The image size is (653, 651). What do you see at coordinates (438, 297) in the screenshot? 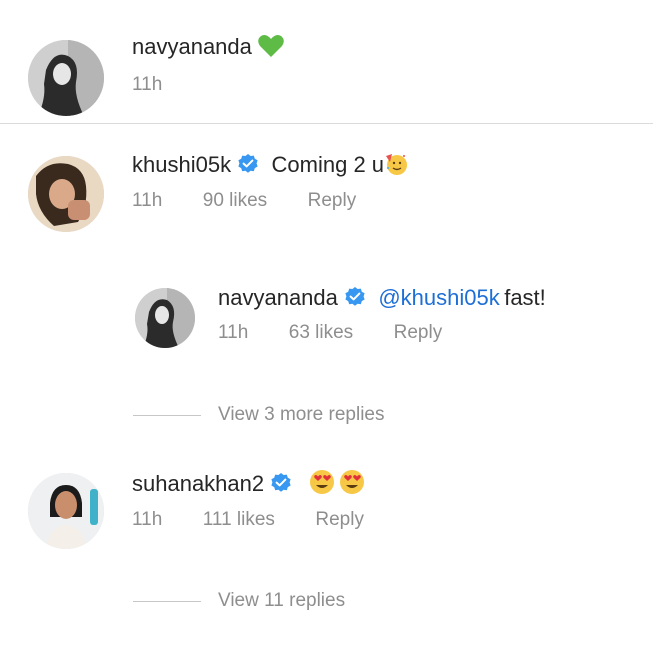
I see `mention-link: @khushi05k` at bounding box center [438, 297].